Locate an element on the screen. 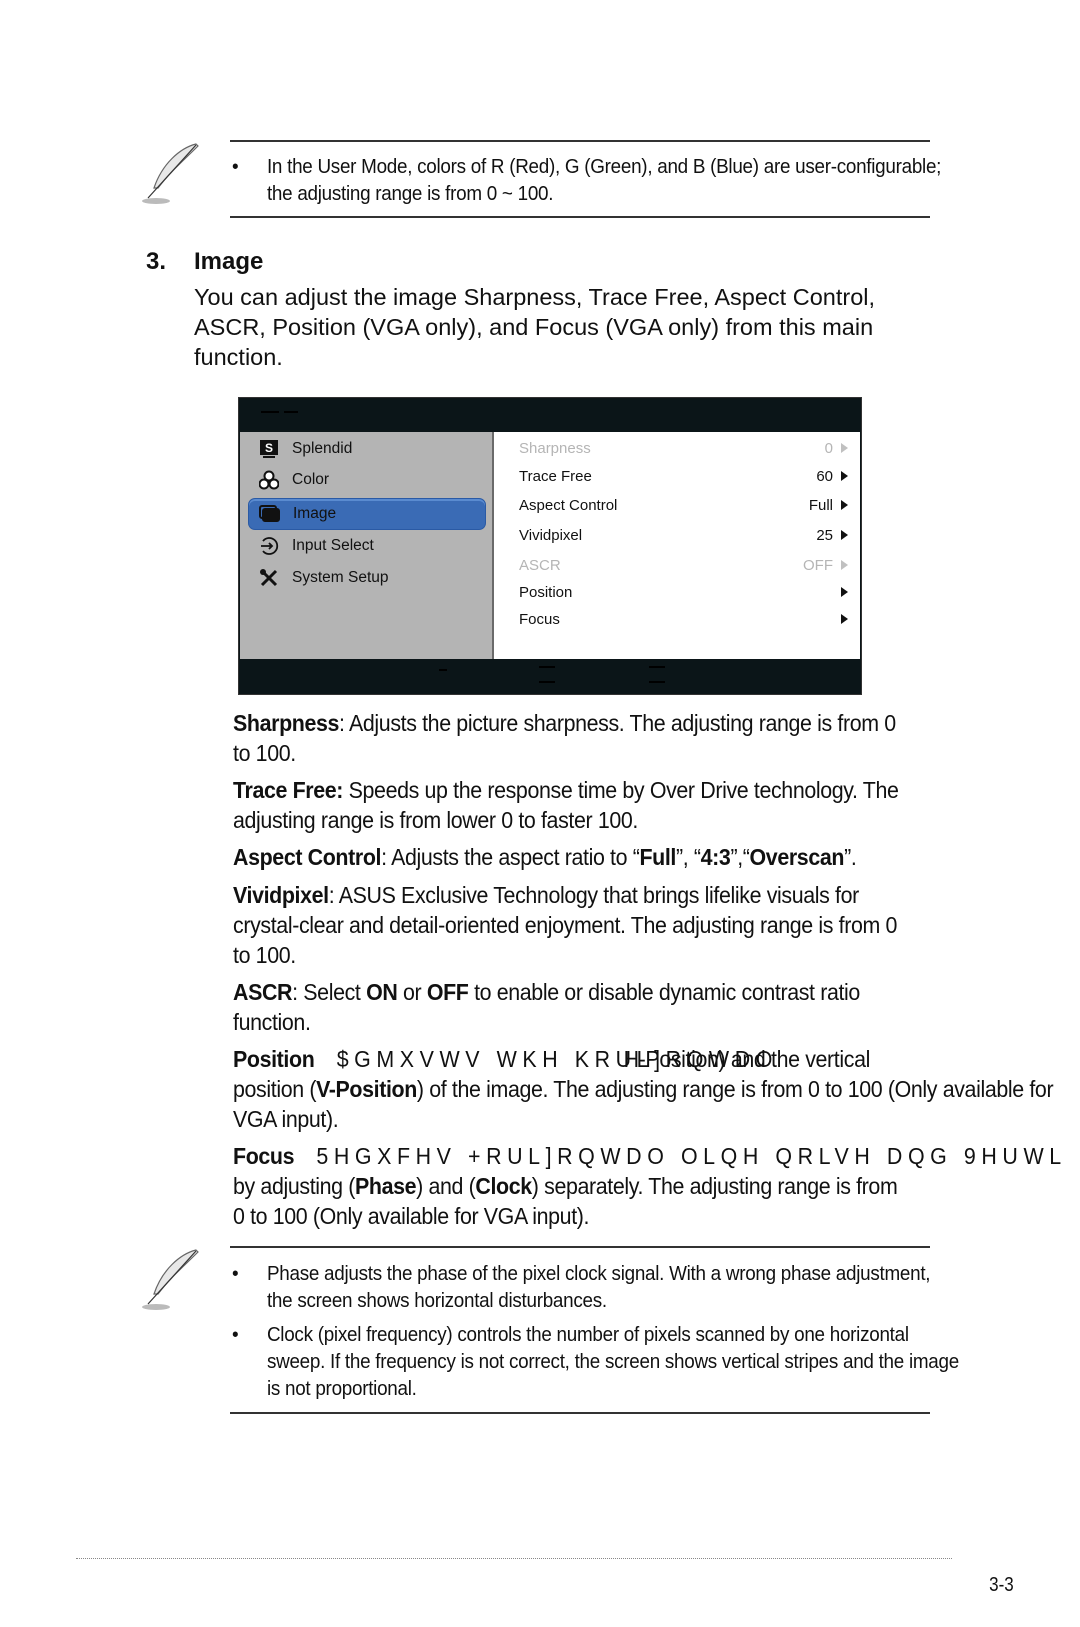  splendid-s-icon: S is located at coordinates (269, 449).